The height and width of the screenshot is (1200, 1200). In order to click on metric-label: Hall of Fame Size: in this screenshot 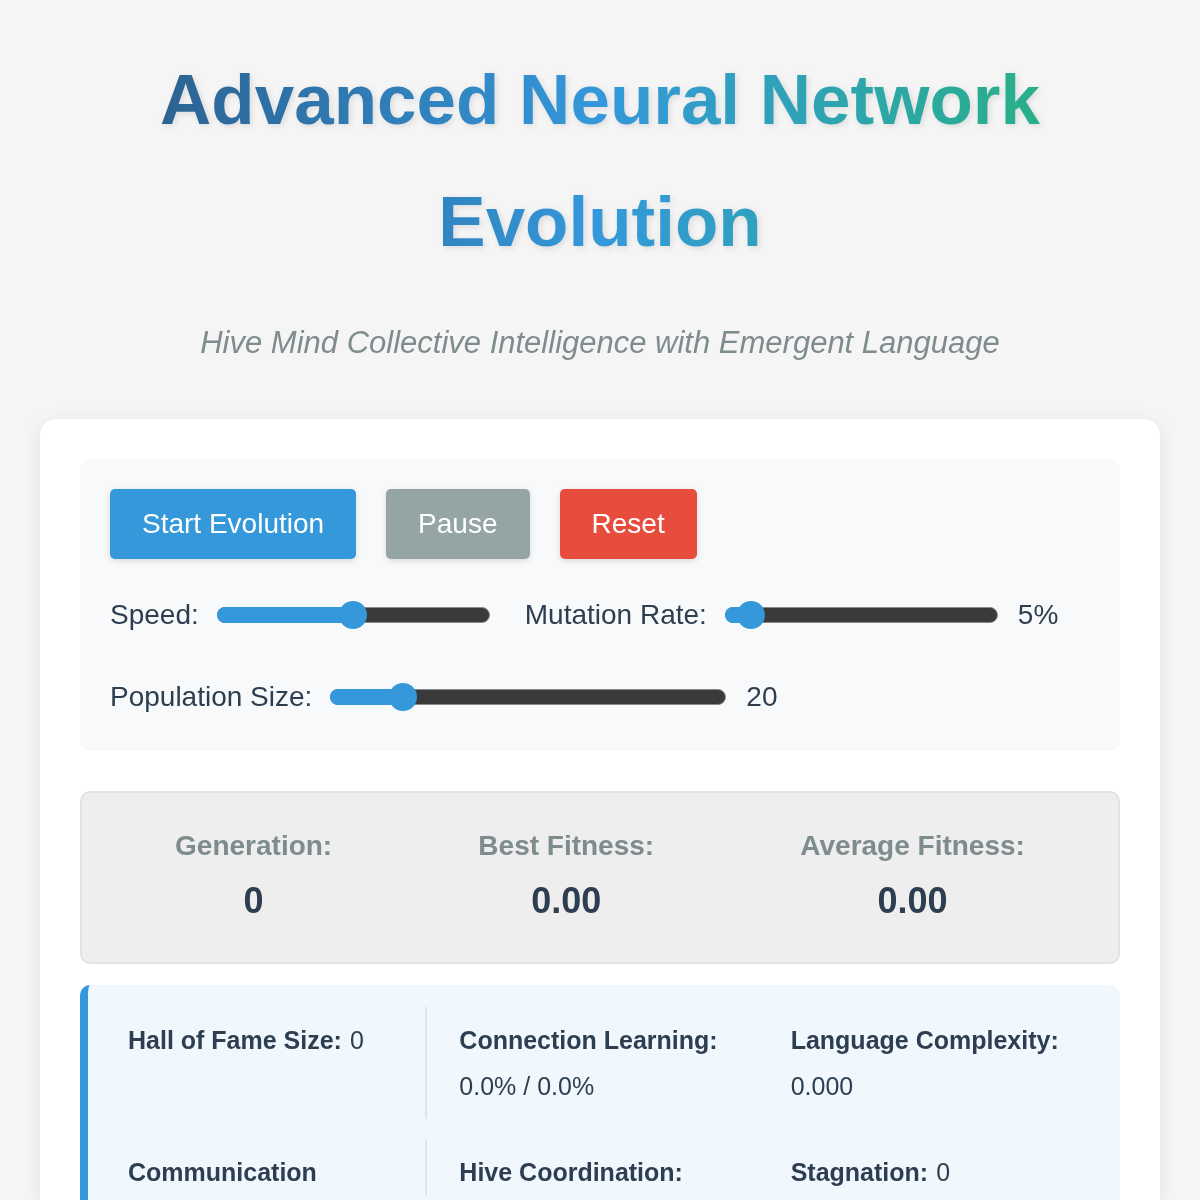, I will do `click(235, 1040)`.